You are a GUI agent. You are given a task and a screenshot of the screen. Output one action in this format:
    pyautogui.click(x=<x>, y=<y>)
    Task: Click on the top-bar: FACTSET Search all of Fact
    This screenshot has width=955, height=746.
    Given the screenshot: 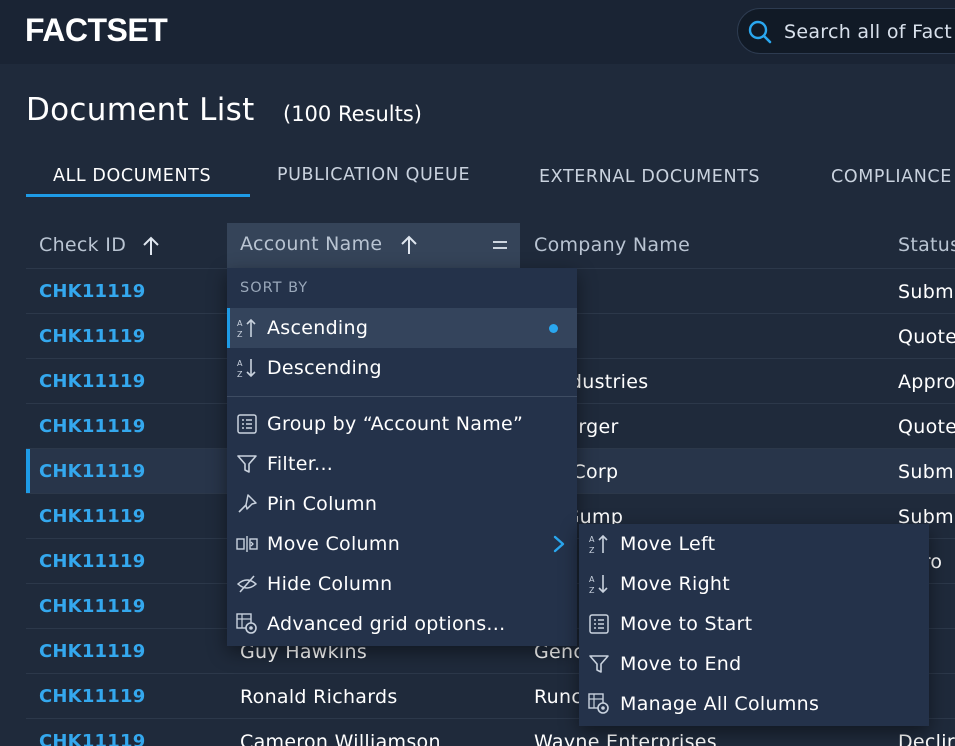 What is the action you would take?
    pyautogui.click(x=477, y=32)
    